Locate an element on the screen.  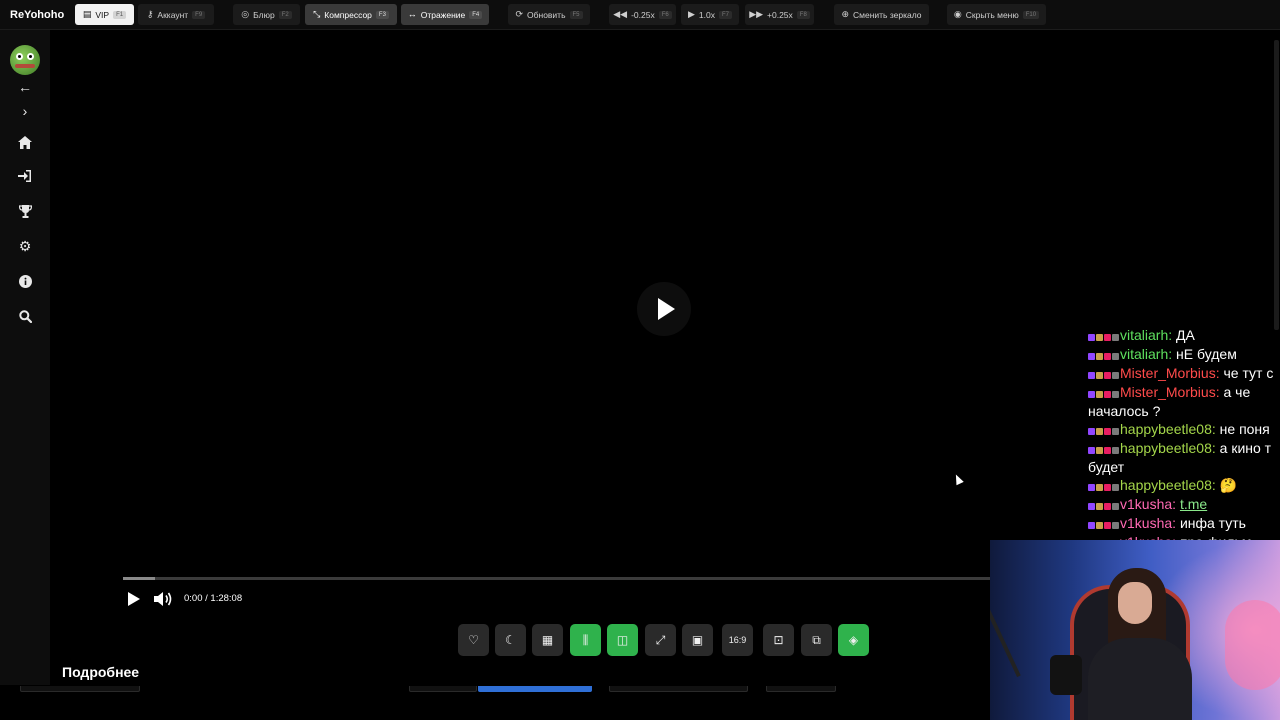
chat-message: Mister_Morbius: че тут с is located at coordinates (1184, 373).